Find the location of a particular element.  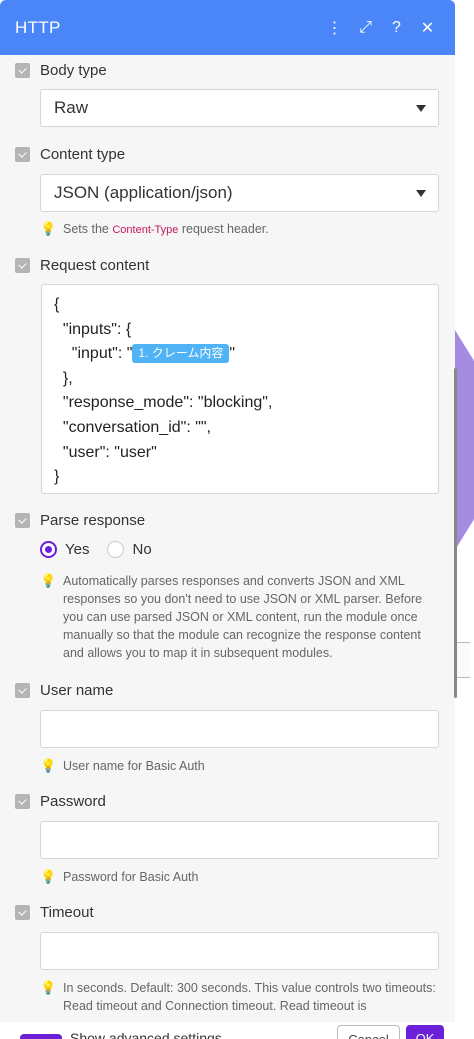

code-line: "conversation_id": "", is located at coordinates (133, 427).